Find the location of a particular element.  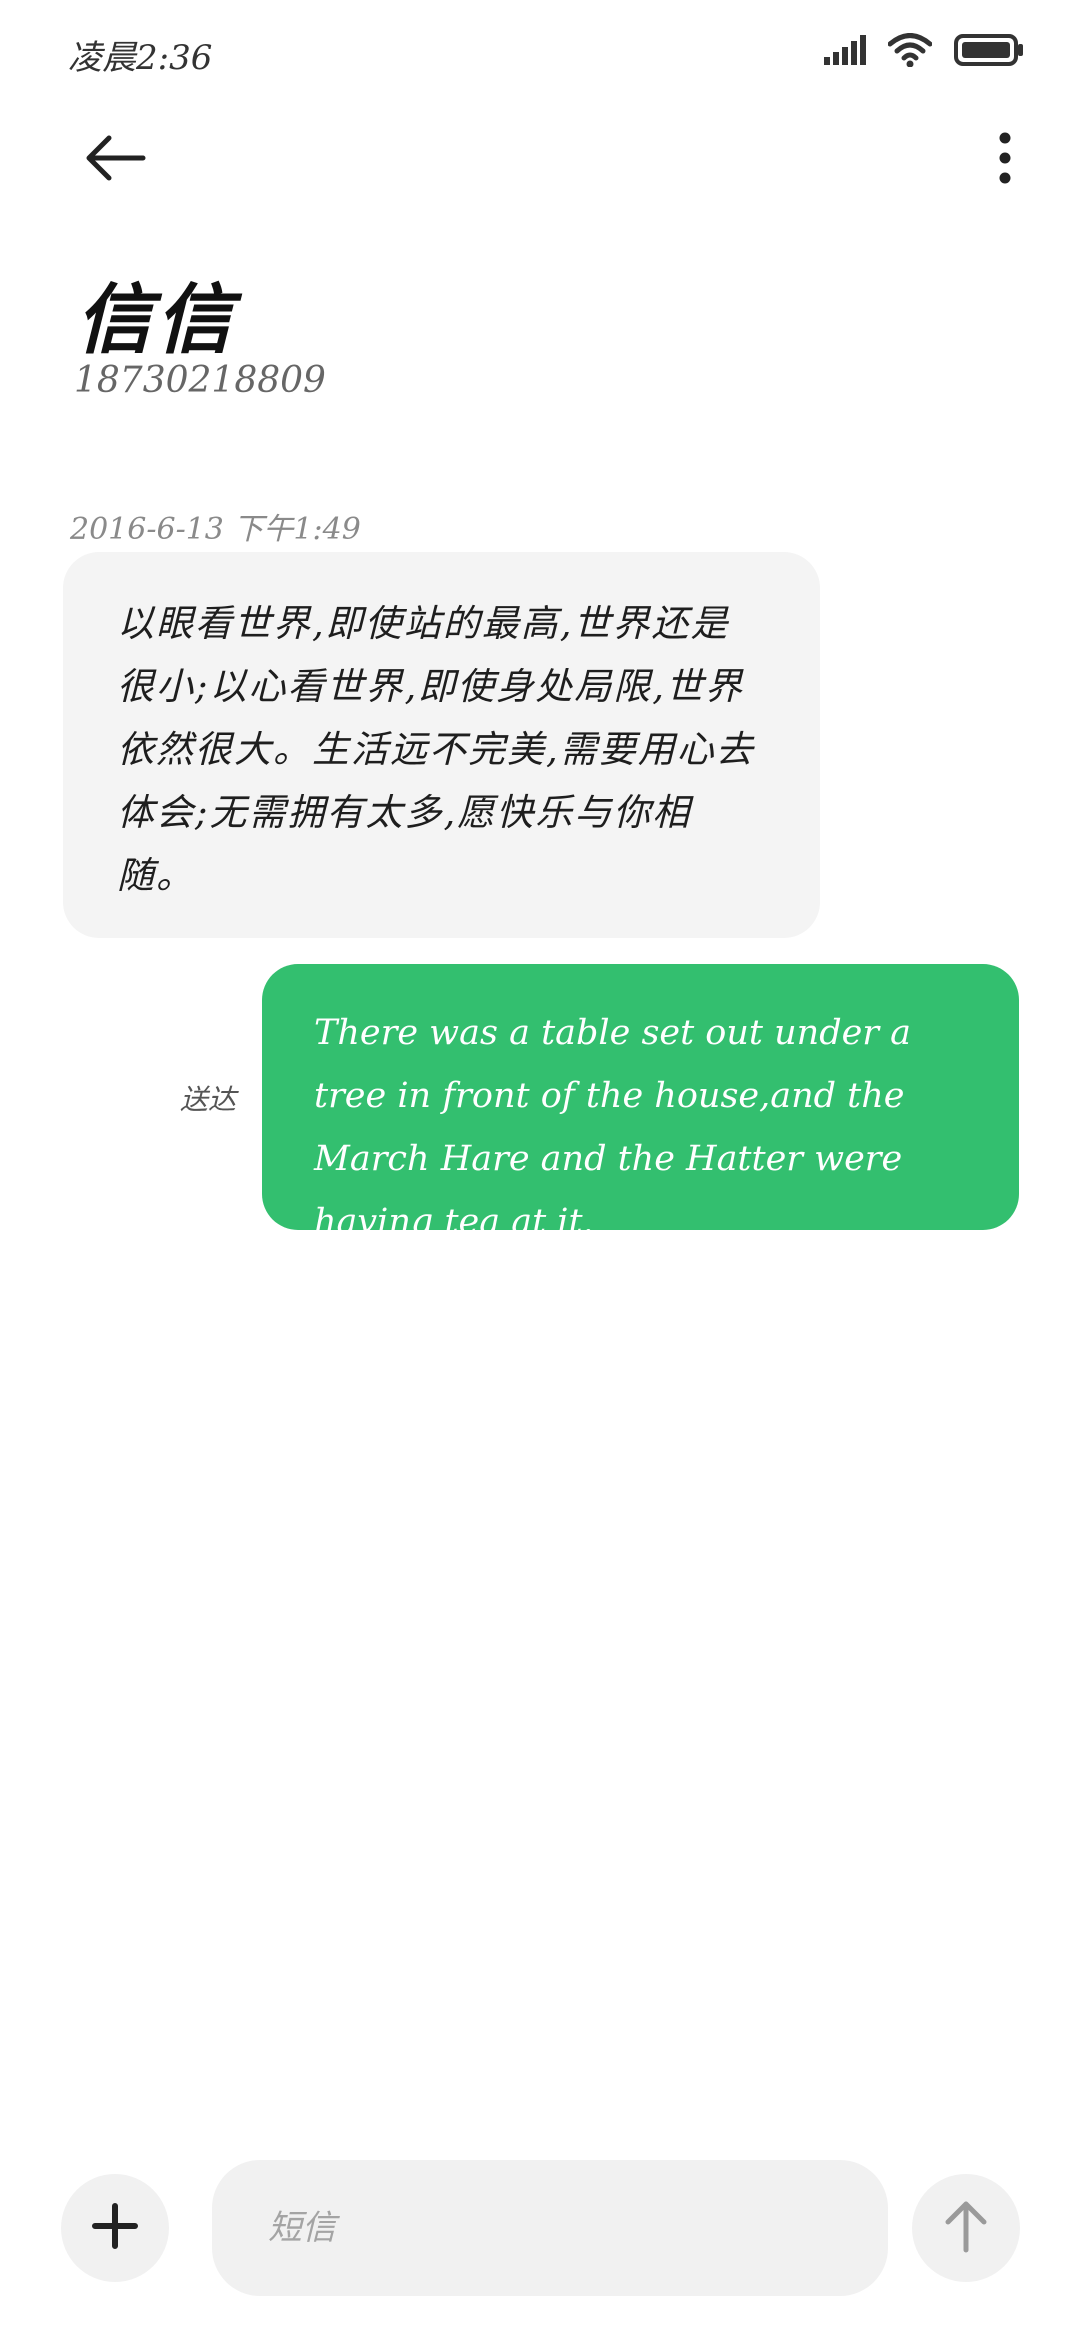

more-options-button is located at coordinates (1005, 160).